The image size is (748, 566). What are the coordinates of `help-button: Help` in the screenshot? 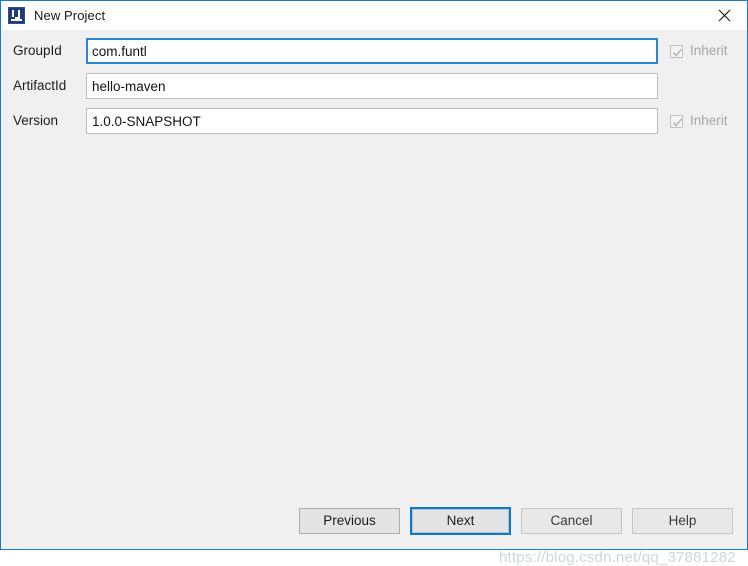 It's located at (682, 521).